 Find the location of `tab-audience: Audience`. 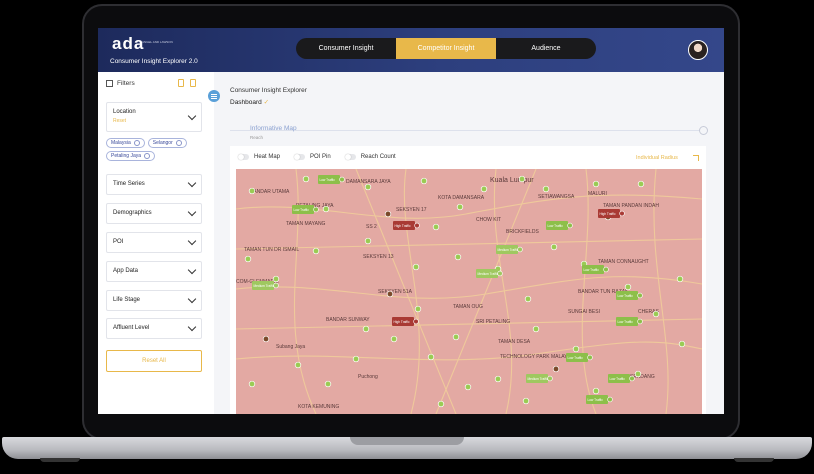

tab-audience: Audience is located at coordinates (546, 48).